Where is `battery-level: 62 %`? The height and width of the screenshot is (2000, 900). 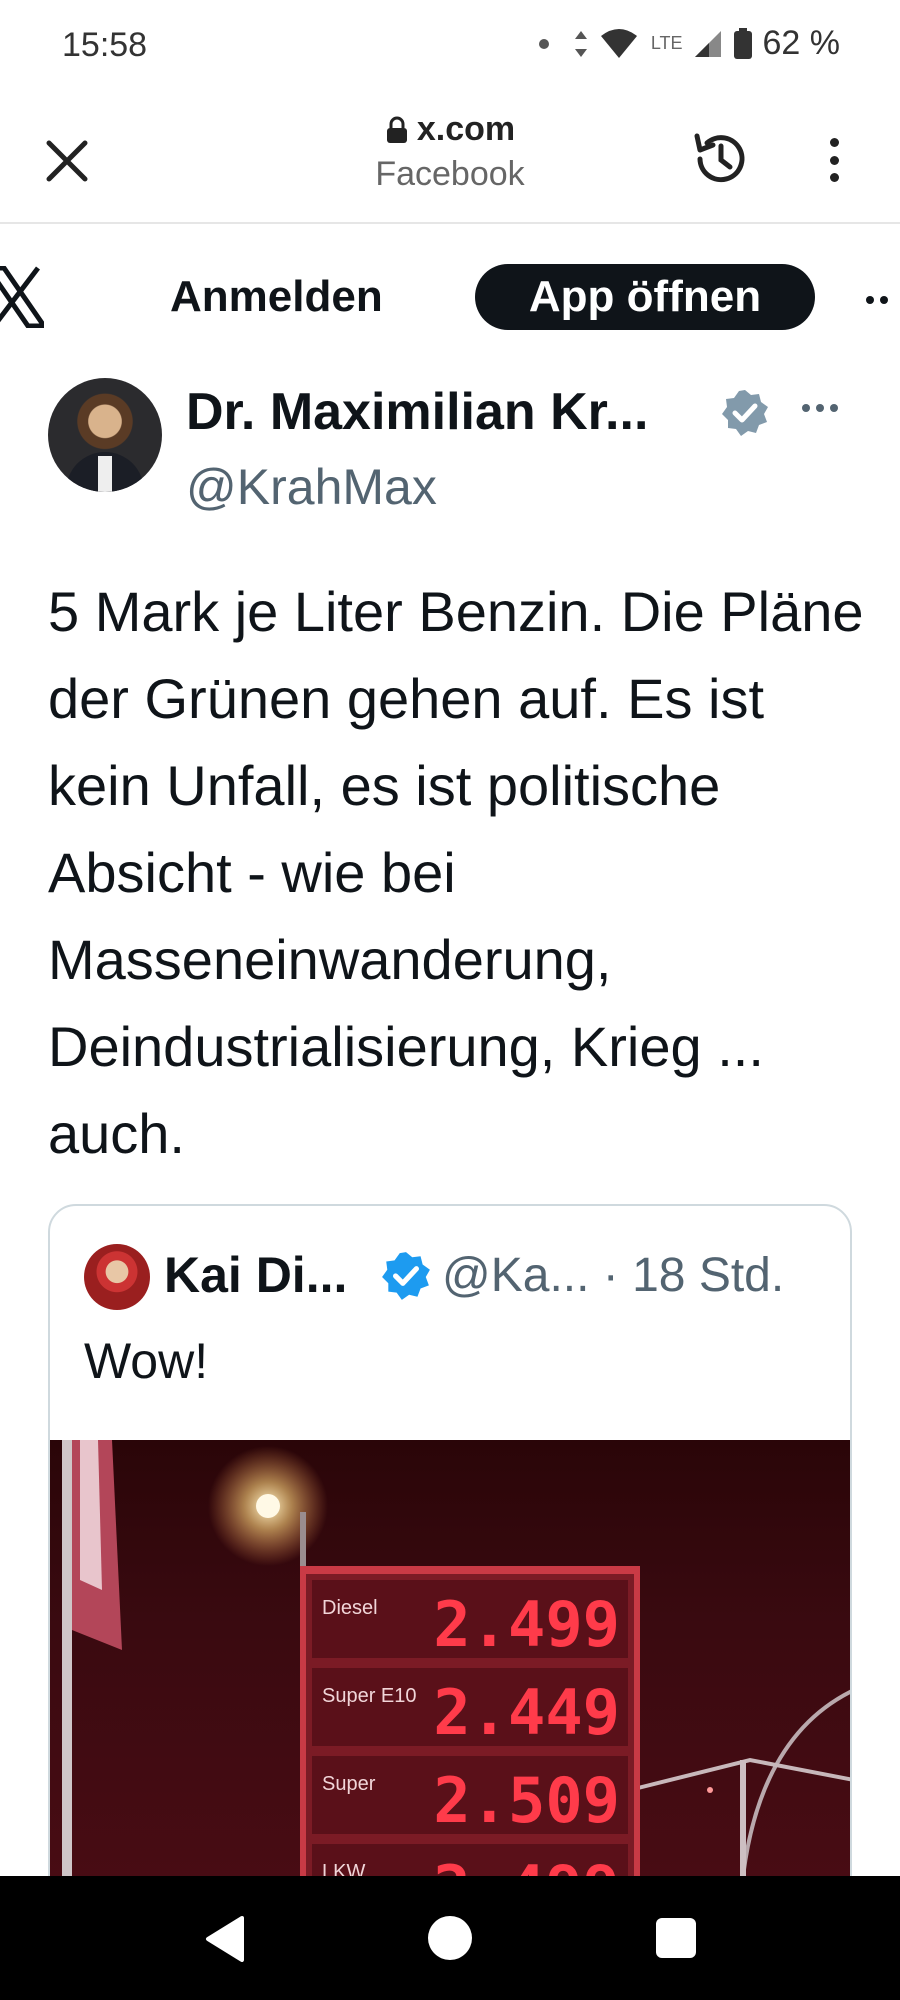 battery-level: 62 % is located at coordinates (801, 43).